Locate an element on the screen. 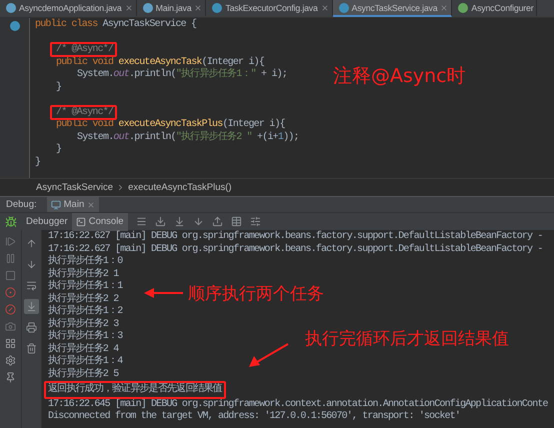 This screenshot has width=554, height=428. stop-icon is located at coordinates (10, 275).